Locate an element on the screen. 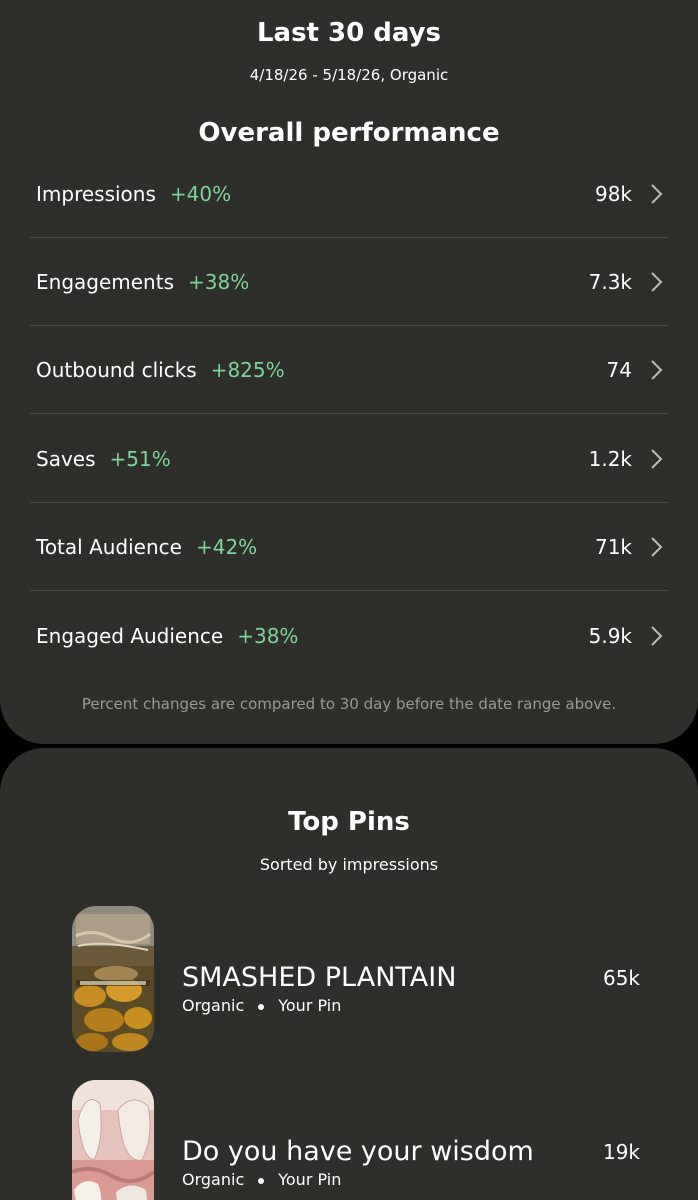  top-pins-heading: Top Pins is located at coordinates (349, 822).